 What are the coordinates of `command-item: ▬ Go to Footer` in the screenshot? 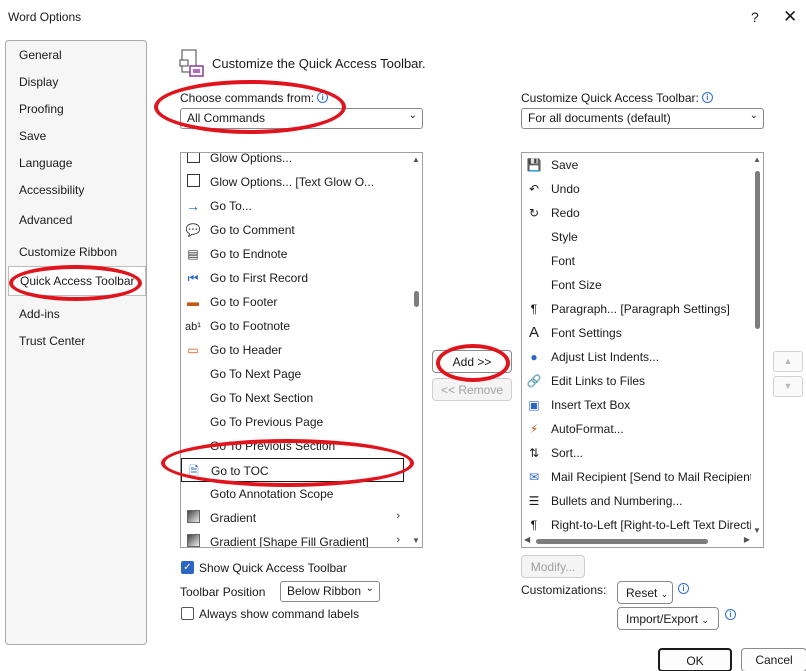 It's located at (301, 302).